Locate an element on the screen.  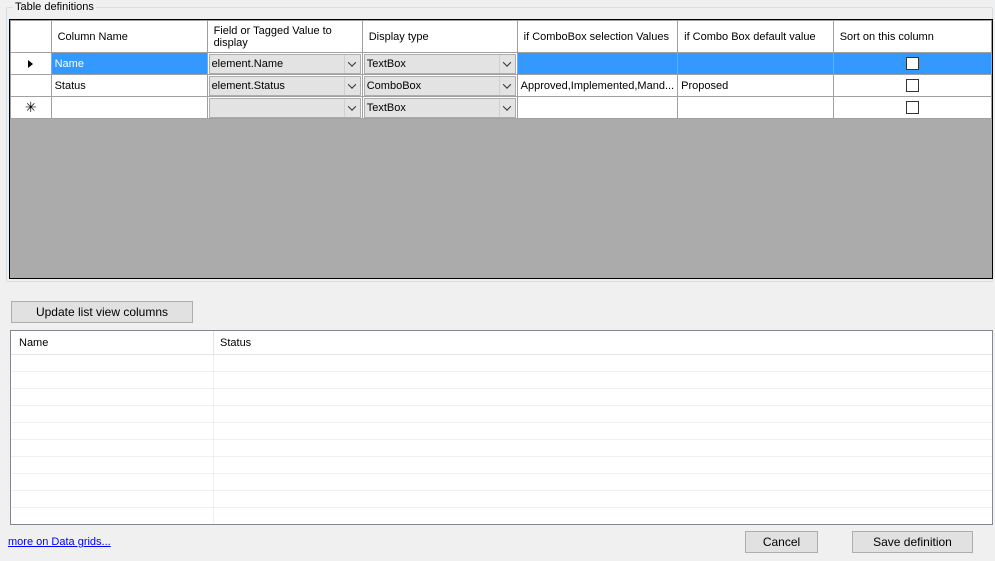
header-column-name: Column Name is located at coordinates (129, 36).